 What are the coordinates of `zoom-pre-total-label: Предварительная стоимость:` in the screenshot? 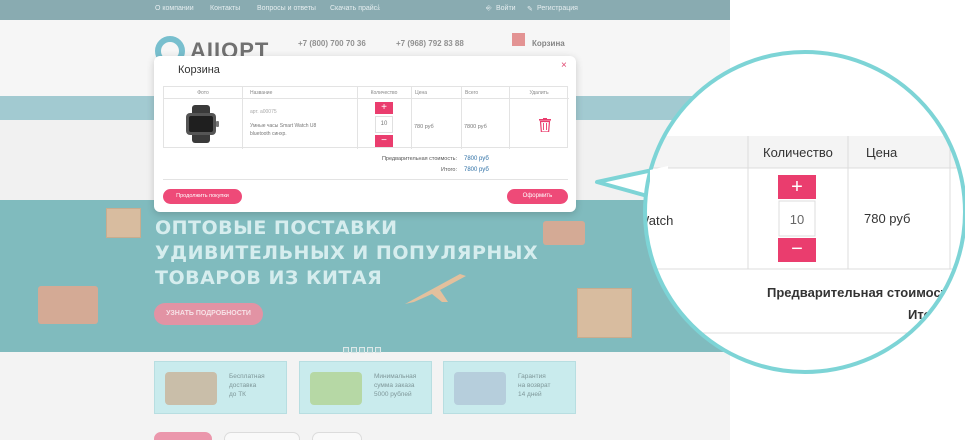 It's located at (863, 292).